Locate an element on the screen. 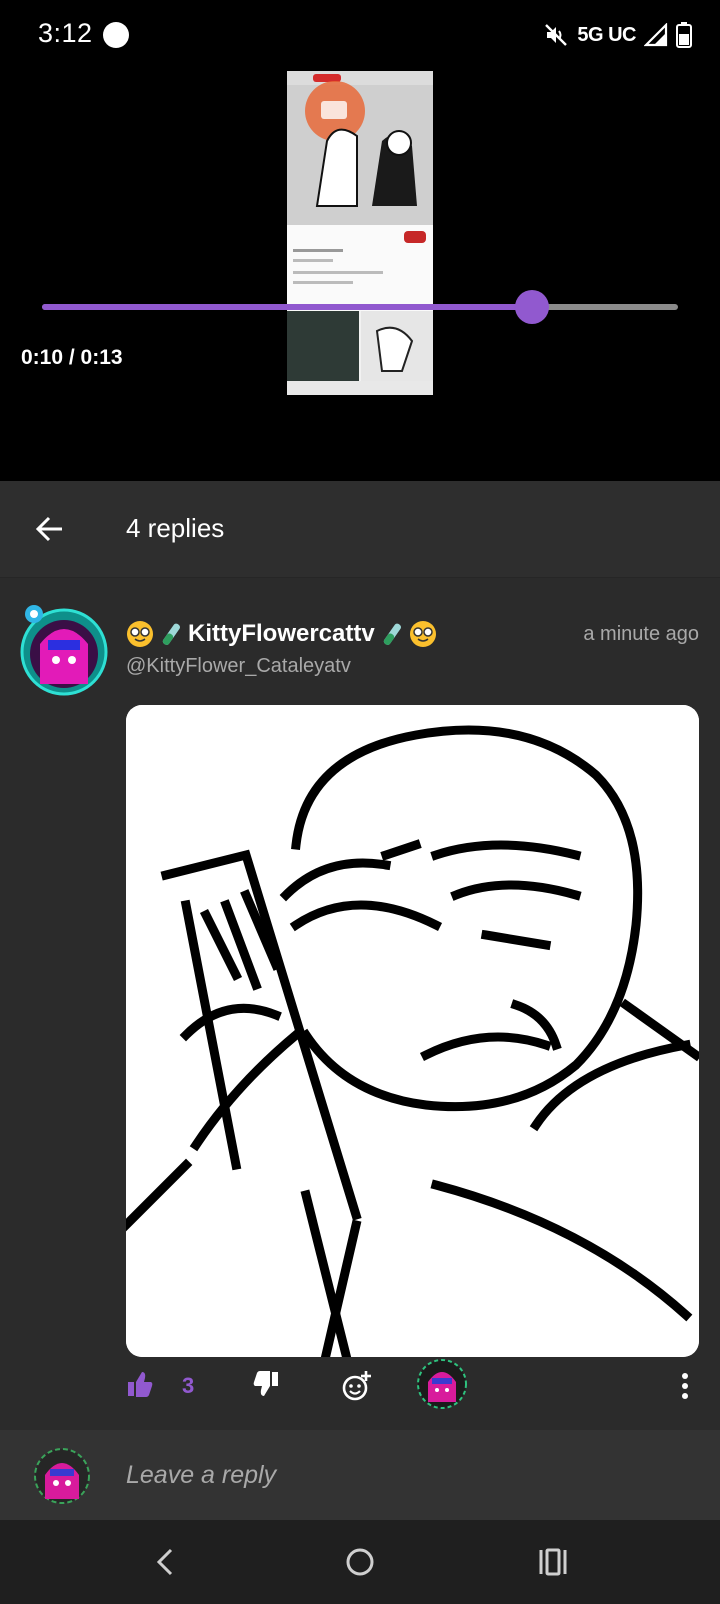 This screenshot has width=720, height=1604. nav-back-button is located at coordinates (165, 1562).